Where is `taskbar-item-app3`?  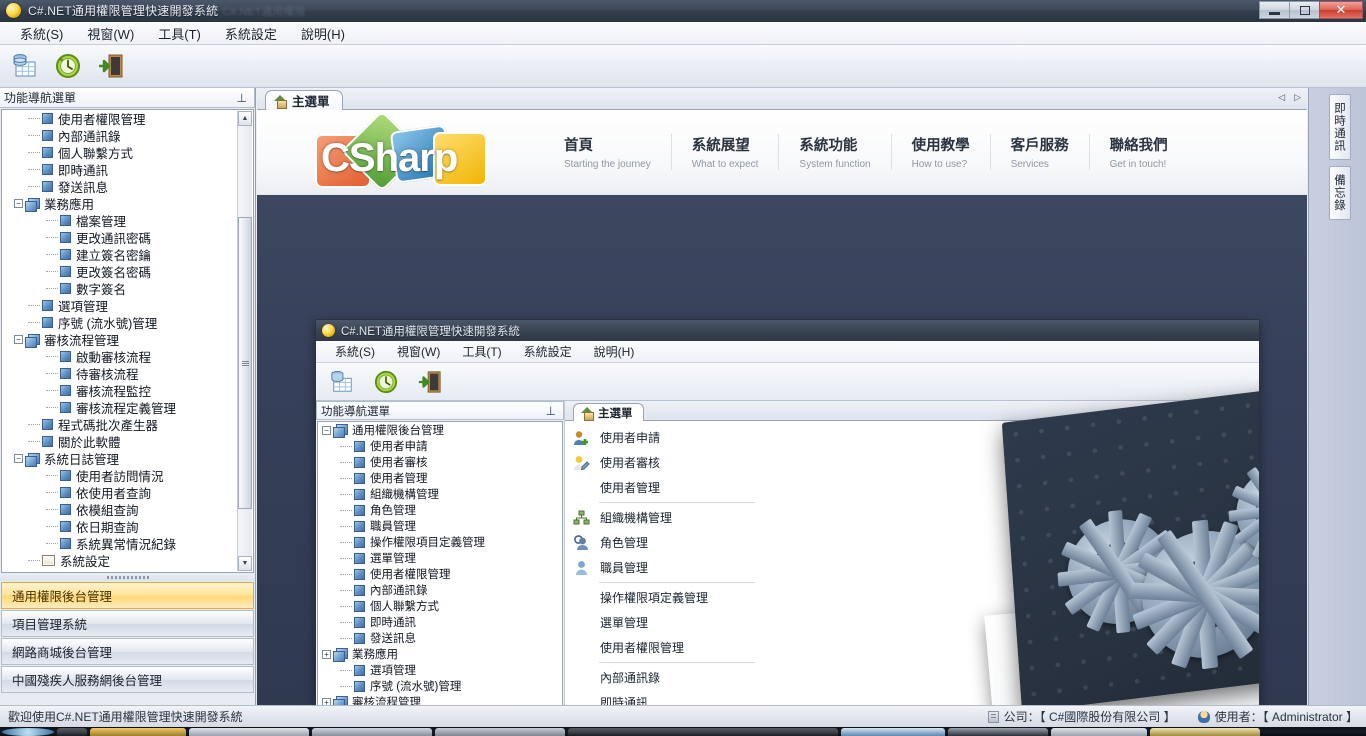 taskbar-item-app3 is located at coordinates (500, 731).